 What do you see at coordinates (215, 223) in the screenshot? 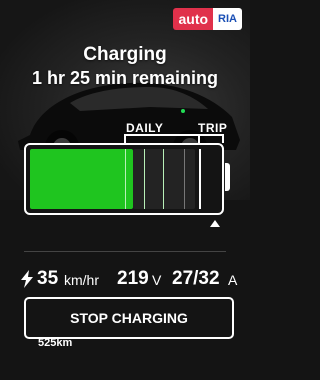
I see `charge-limit-marker-icon` at bounding box center [215, 223].